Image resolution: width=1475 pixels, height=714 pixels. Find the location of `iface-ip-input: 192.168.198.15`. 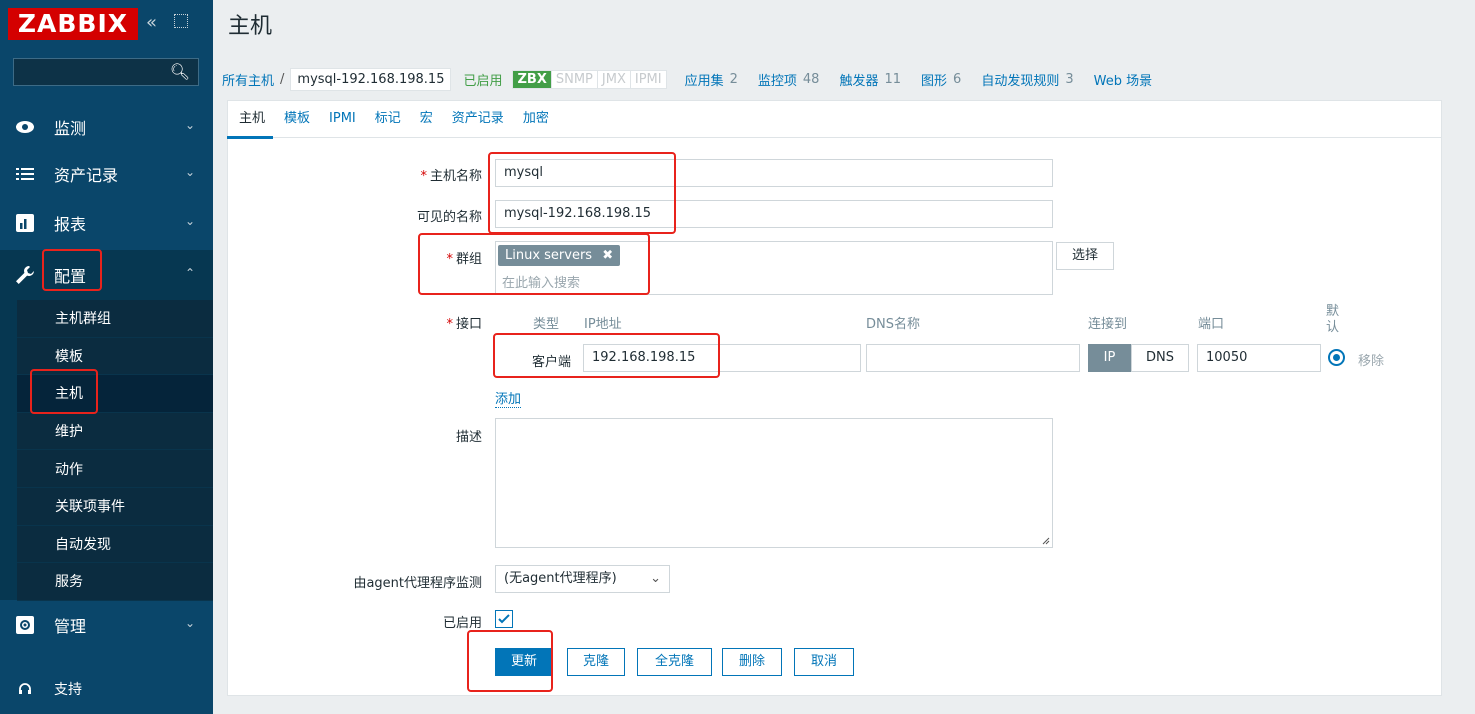

iface-ip-input: 192.168.198.15 is located at coordinates (722, 358).